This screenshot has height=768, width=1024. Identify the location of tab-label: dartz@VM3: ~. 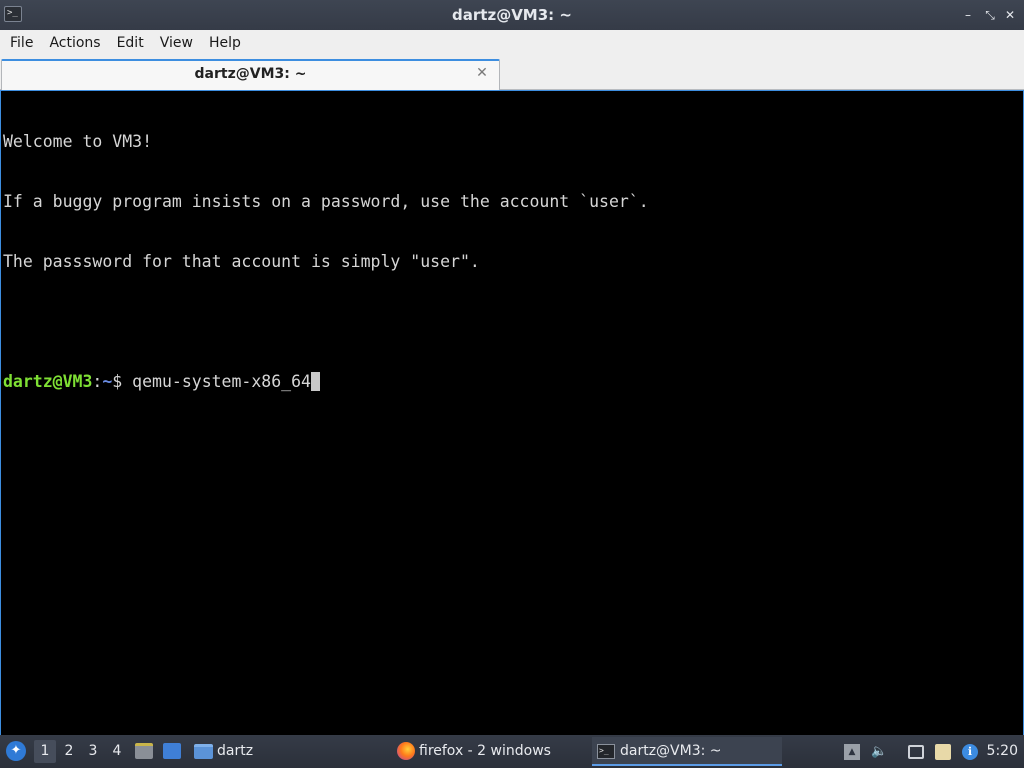
(250, 74).